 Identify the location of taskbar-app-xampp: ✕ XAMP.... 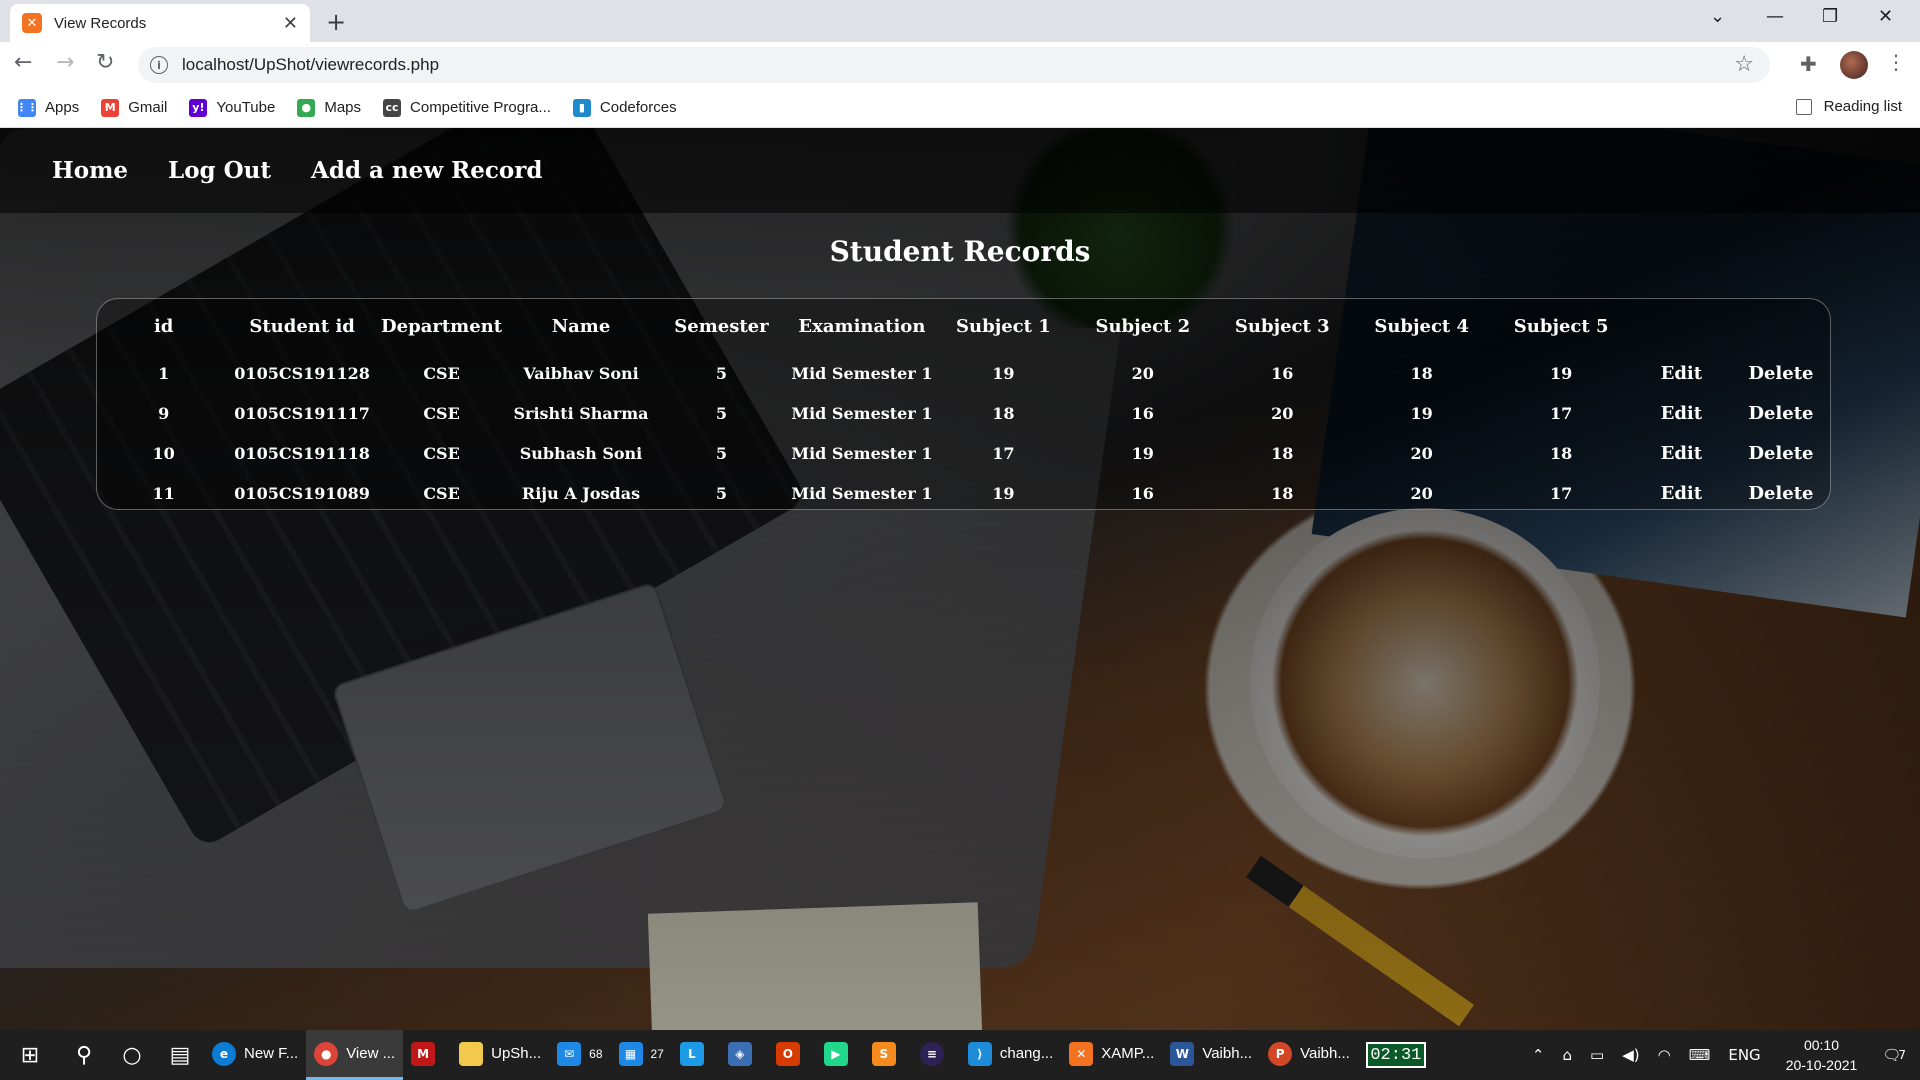
(1111, 1055).